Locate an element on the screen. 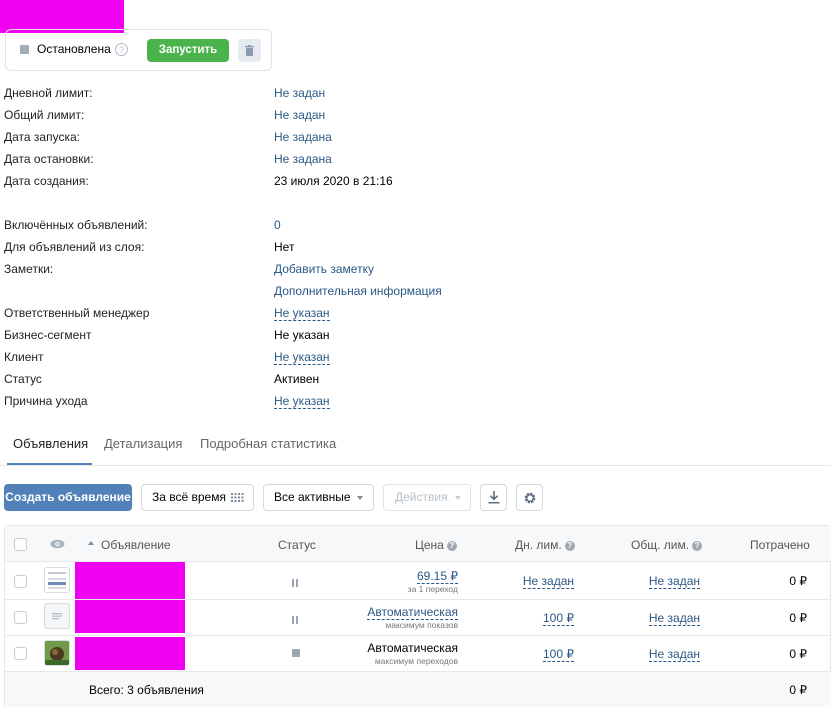 This screenshot has height=707, width=831. active-tab-indicator is located at coordinates (49, 464).